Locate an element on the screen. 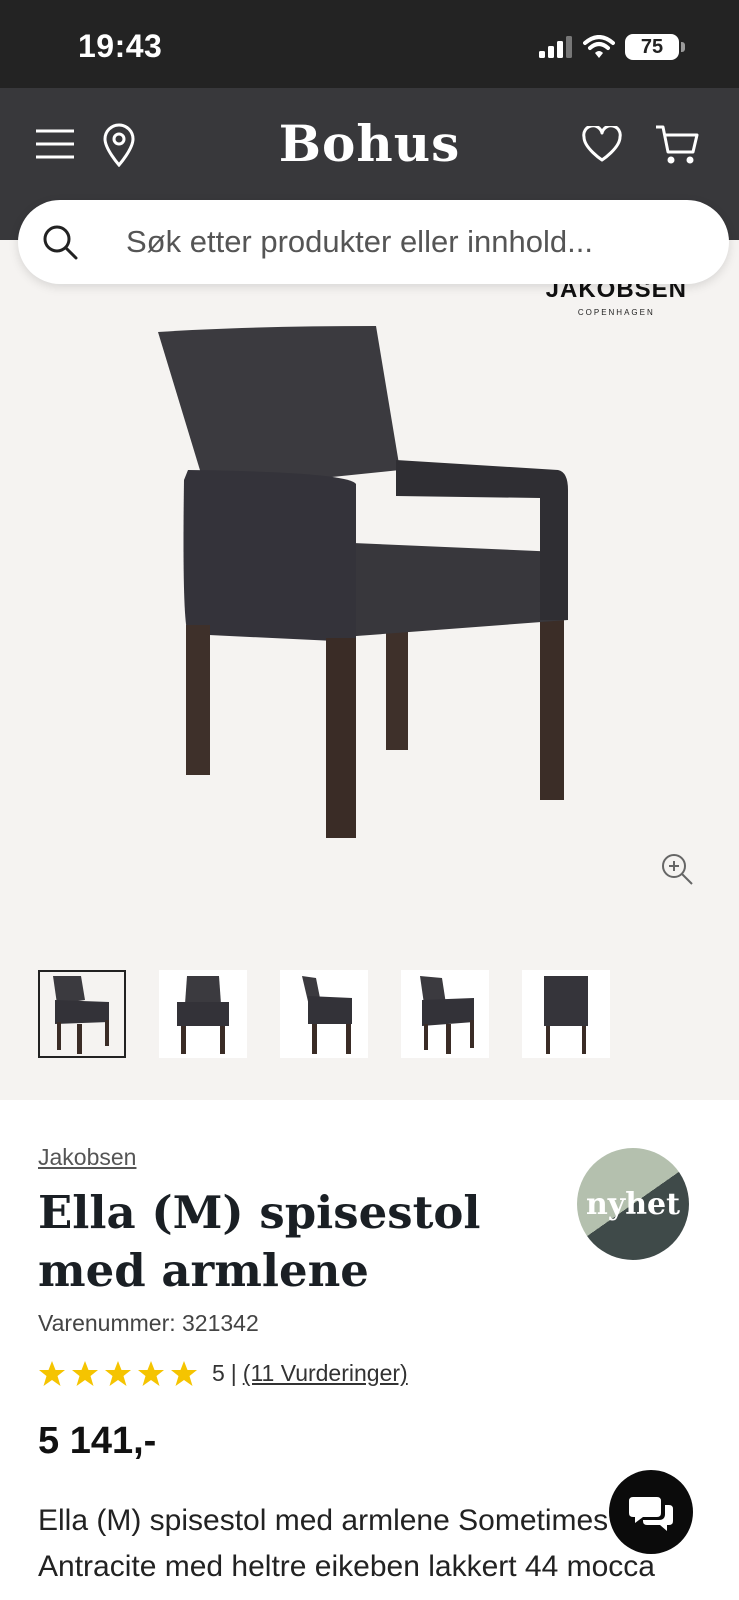  thumbnail-strip is located at coordinates (324, 1014).